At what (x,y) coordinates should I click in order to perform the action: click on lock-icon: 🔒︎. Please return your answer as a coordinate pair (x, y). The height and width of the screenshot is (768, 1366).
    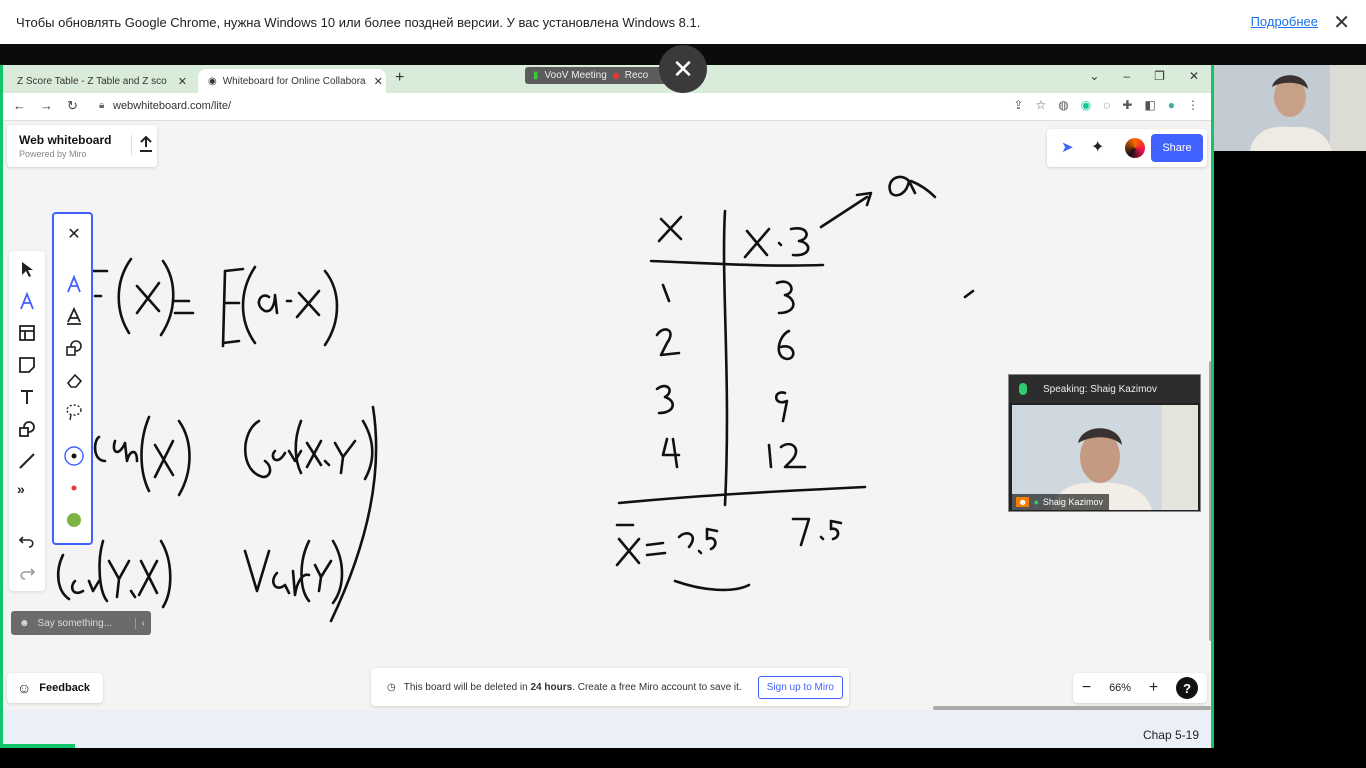
    Looking at the image, I should click on (102, 105).